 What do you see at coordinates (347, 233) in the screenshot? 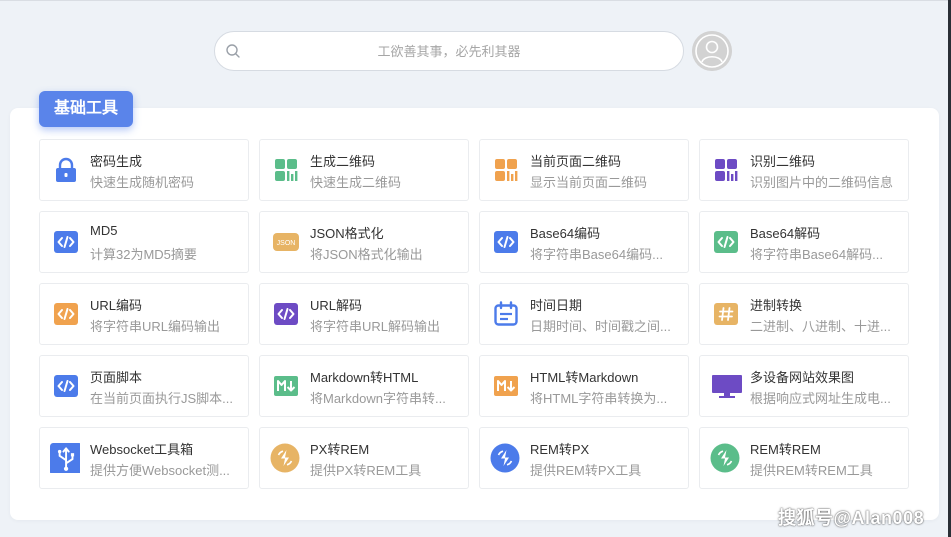
I see `tool-title: JSON格式化` at bounding box center [347, 233].